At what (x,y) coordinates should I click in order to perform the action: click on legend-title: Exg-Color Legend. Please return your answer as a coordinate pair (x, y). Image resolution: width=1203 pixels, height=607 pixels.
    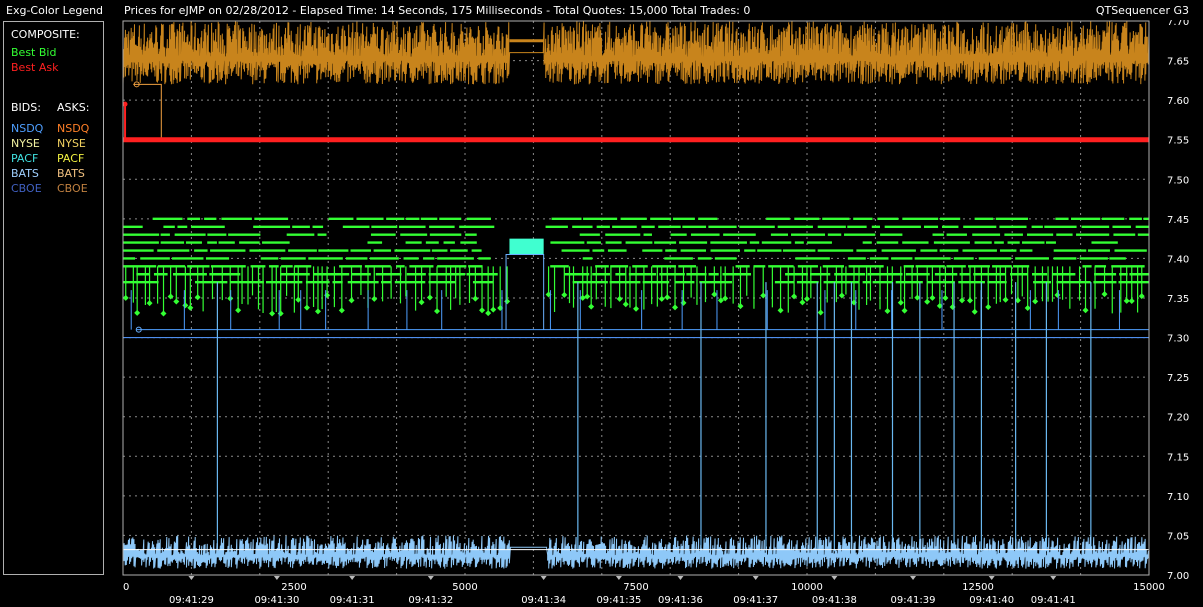
    Looking at the image, I should click on (55, 10).